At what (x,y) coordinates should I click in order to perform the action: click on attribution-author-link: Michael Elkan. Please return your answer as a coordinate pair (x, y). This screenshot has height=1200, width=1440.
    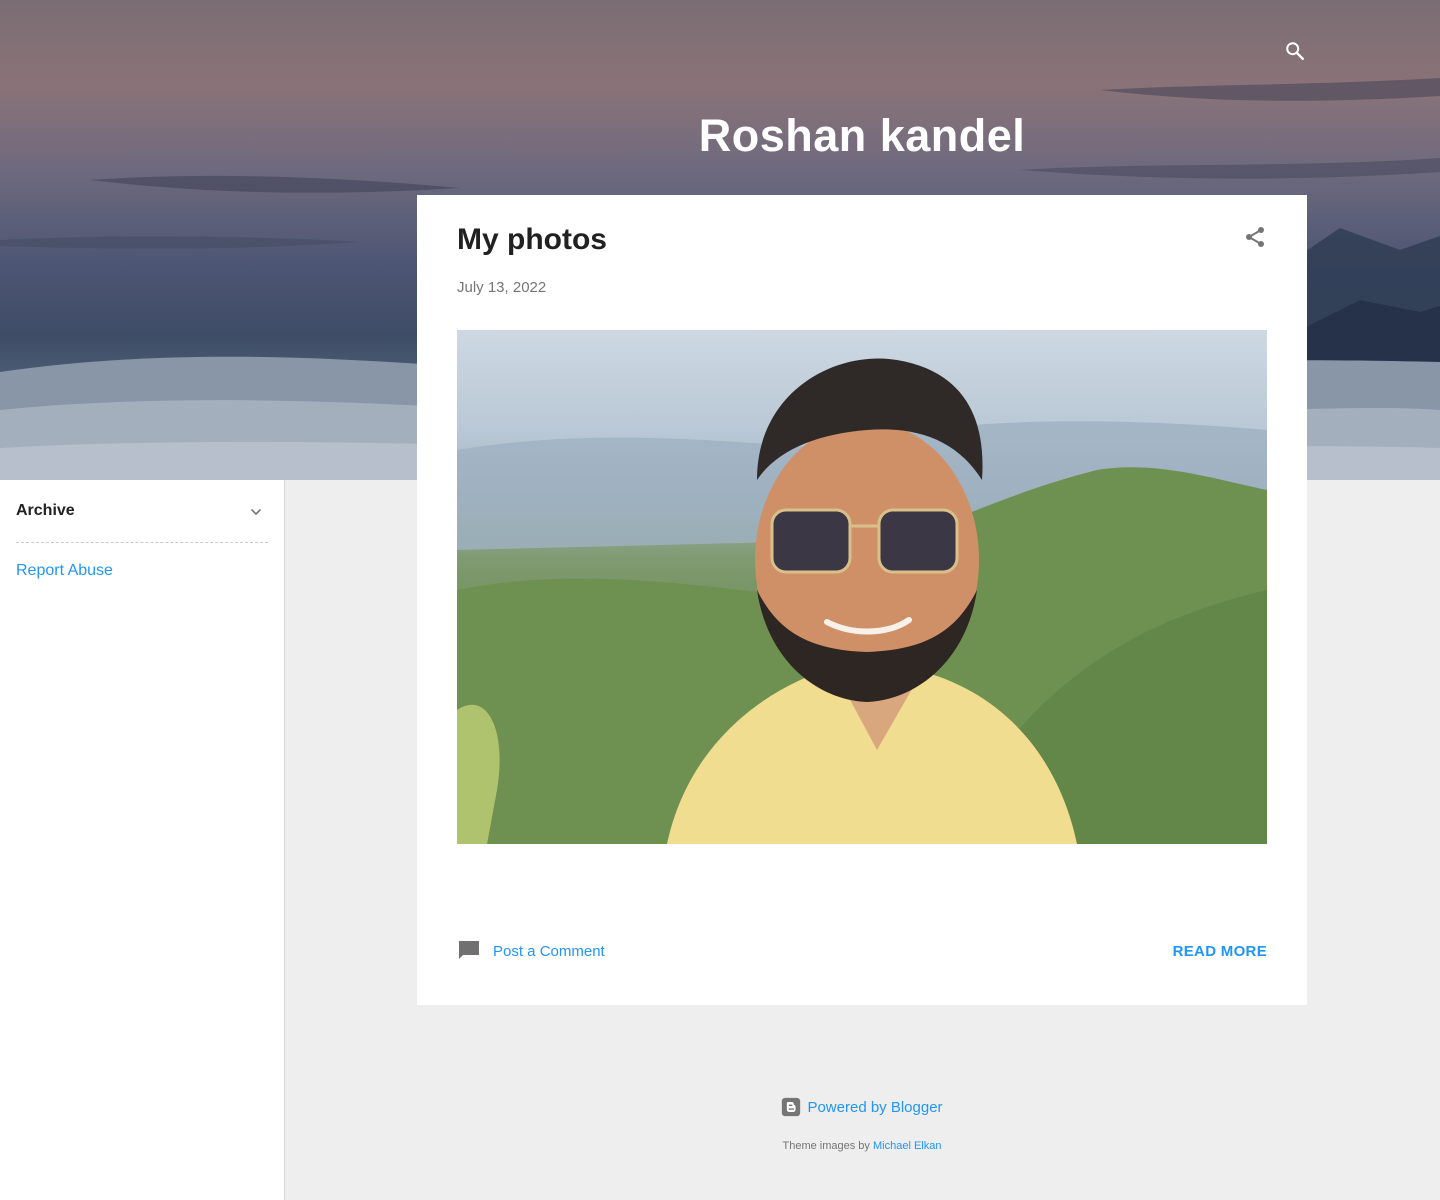
    Looking at the image, I should click on (907, 1146).